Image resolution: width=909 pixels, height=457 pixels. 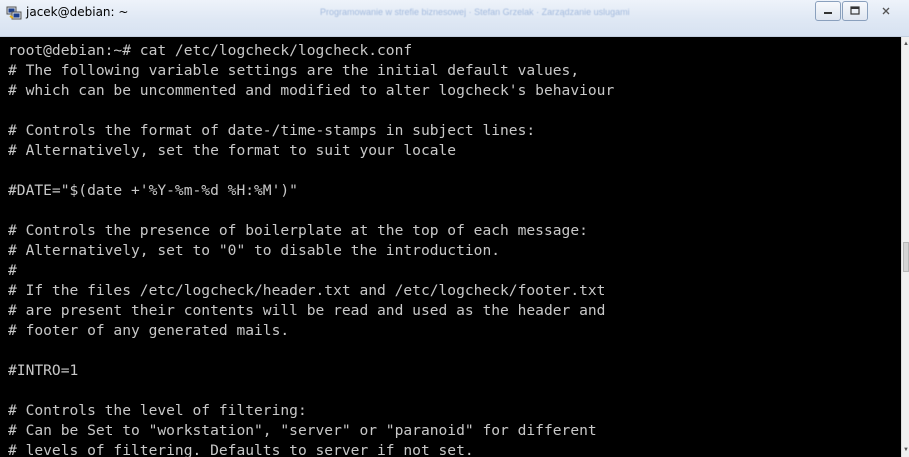 I want to click on close-icon, so click(x=886, y=11).